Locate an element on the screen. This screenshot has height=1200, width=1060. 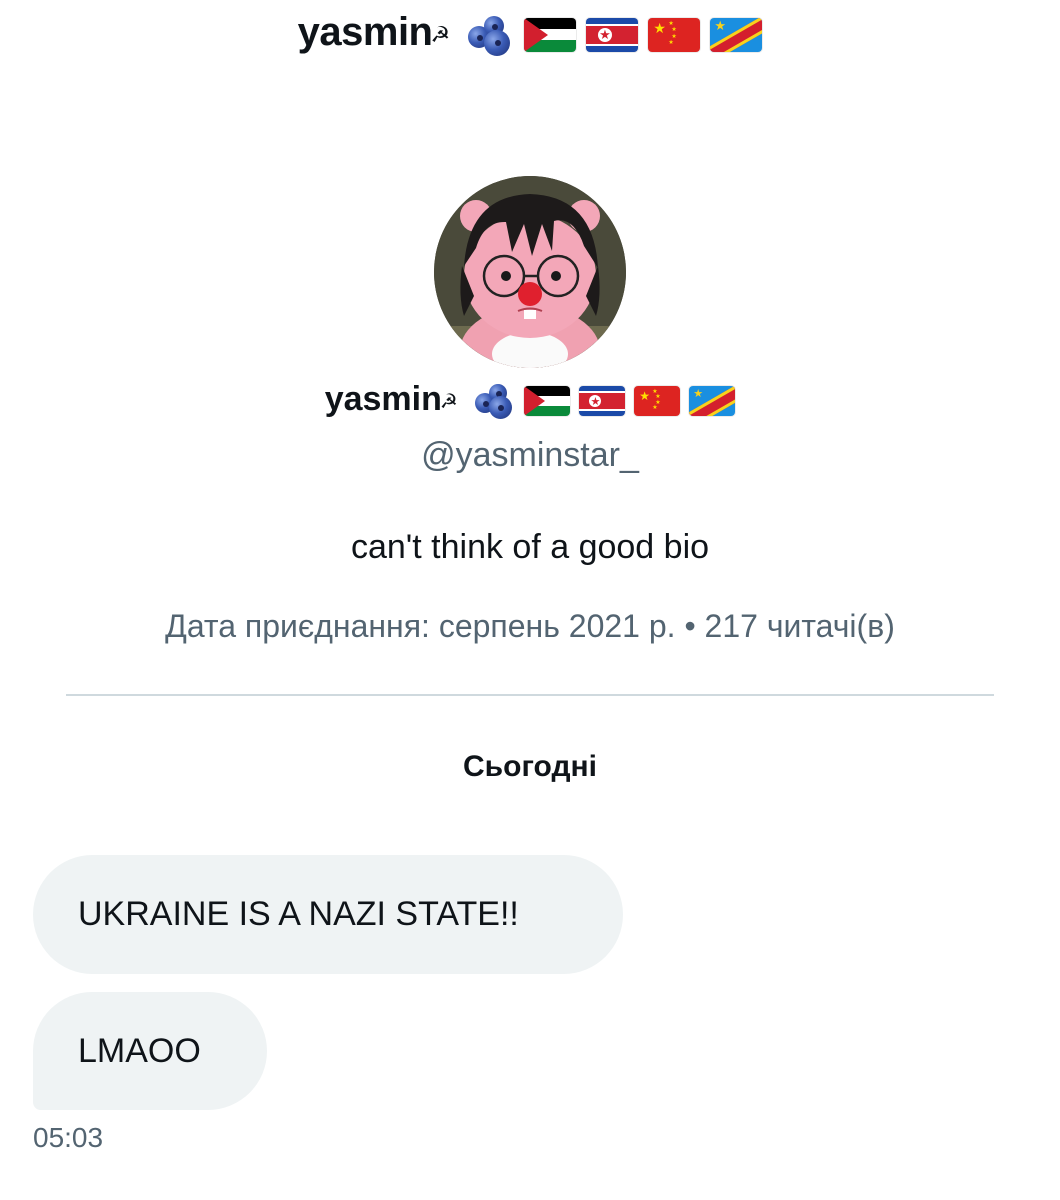
message-timestamp: 05:03 is located at coordinates (68, 1137).